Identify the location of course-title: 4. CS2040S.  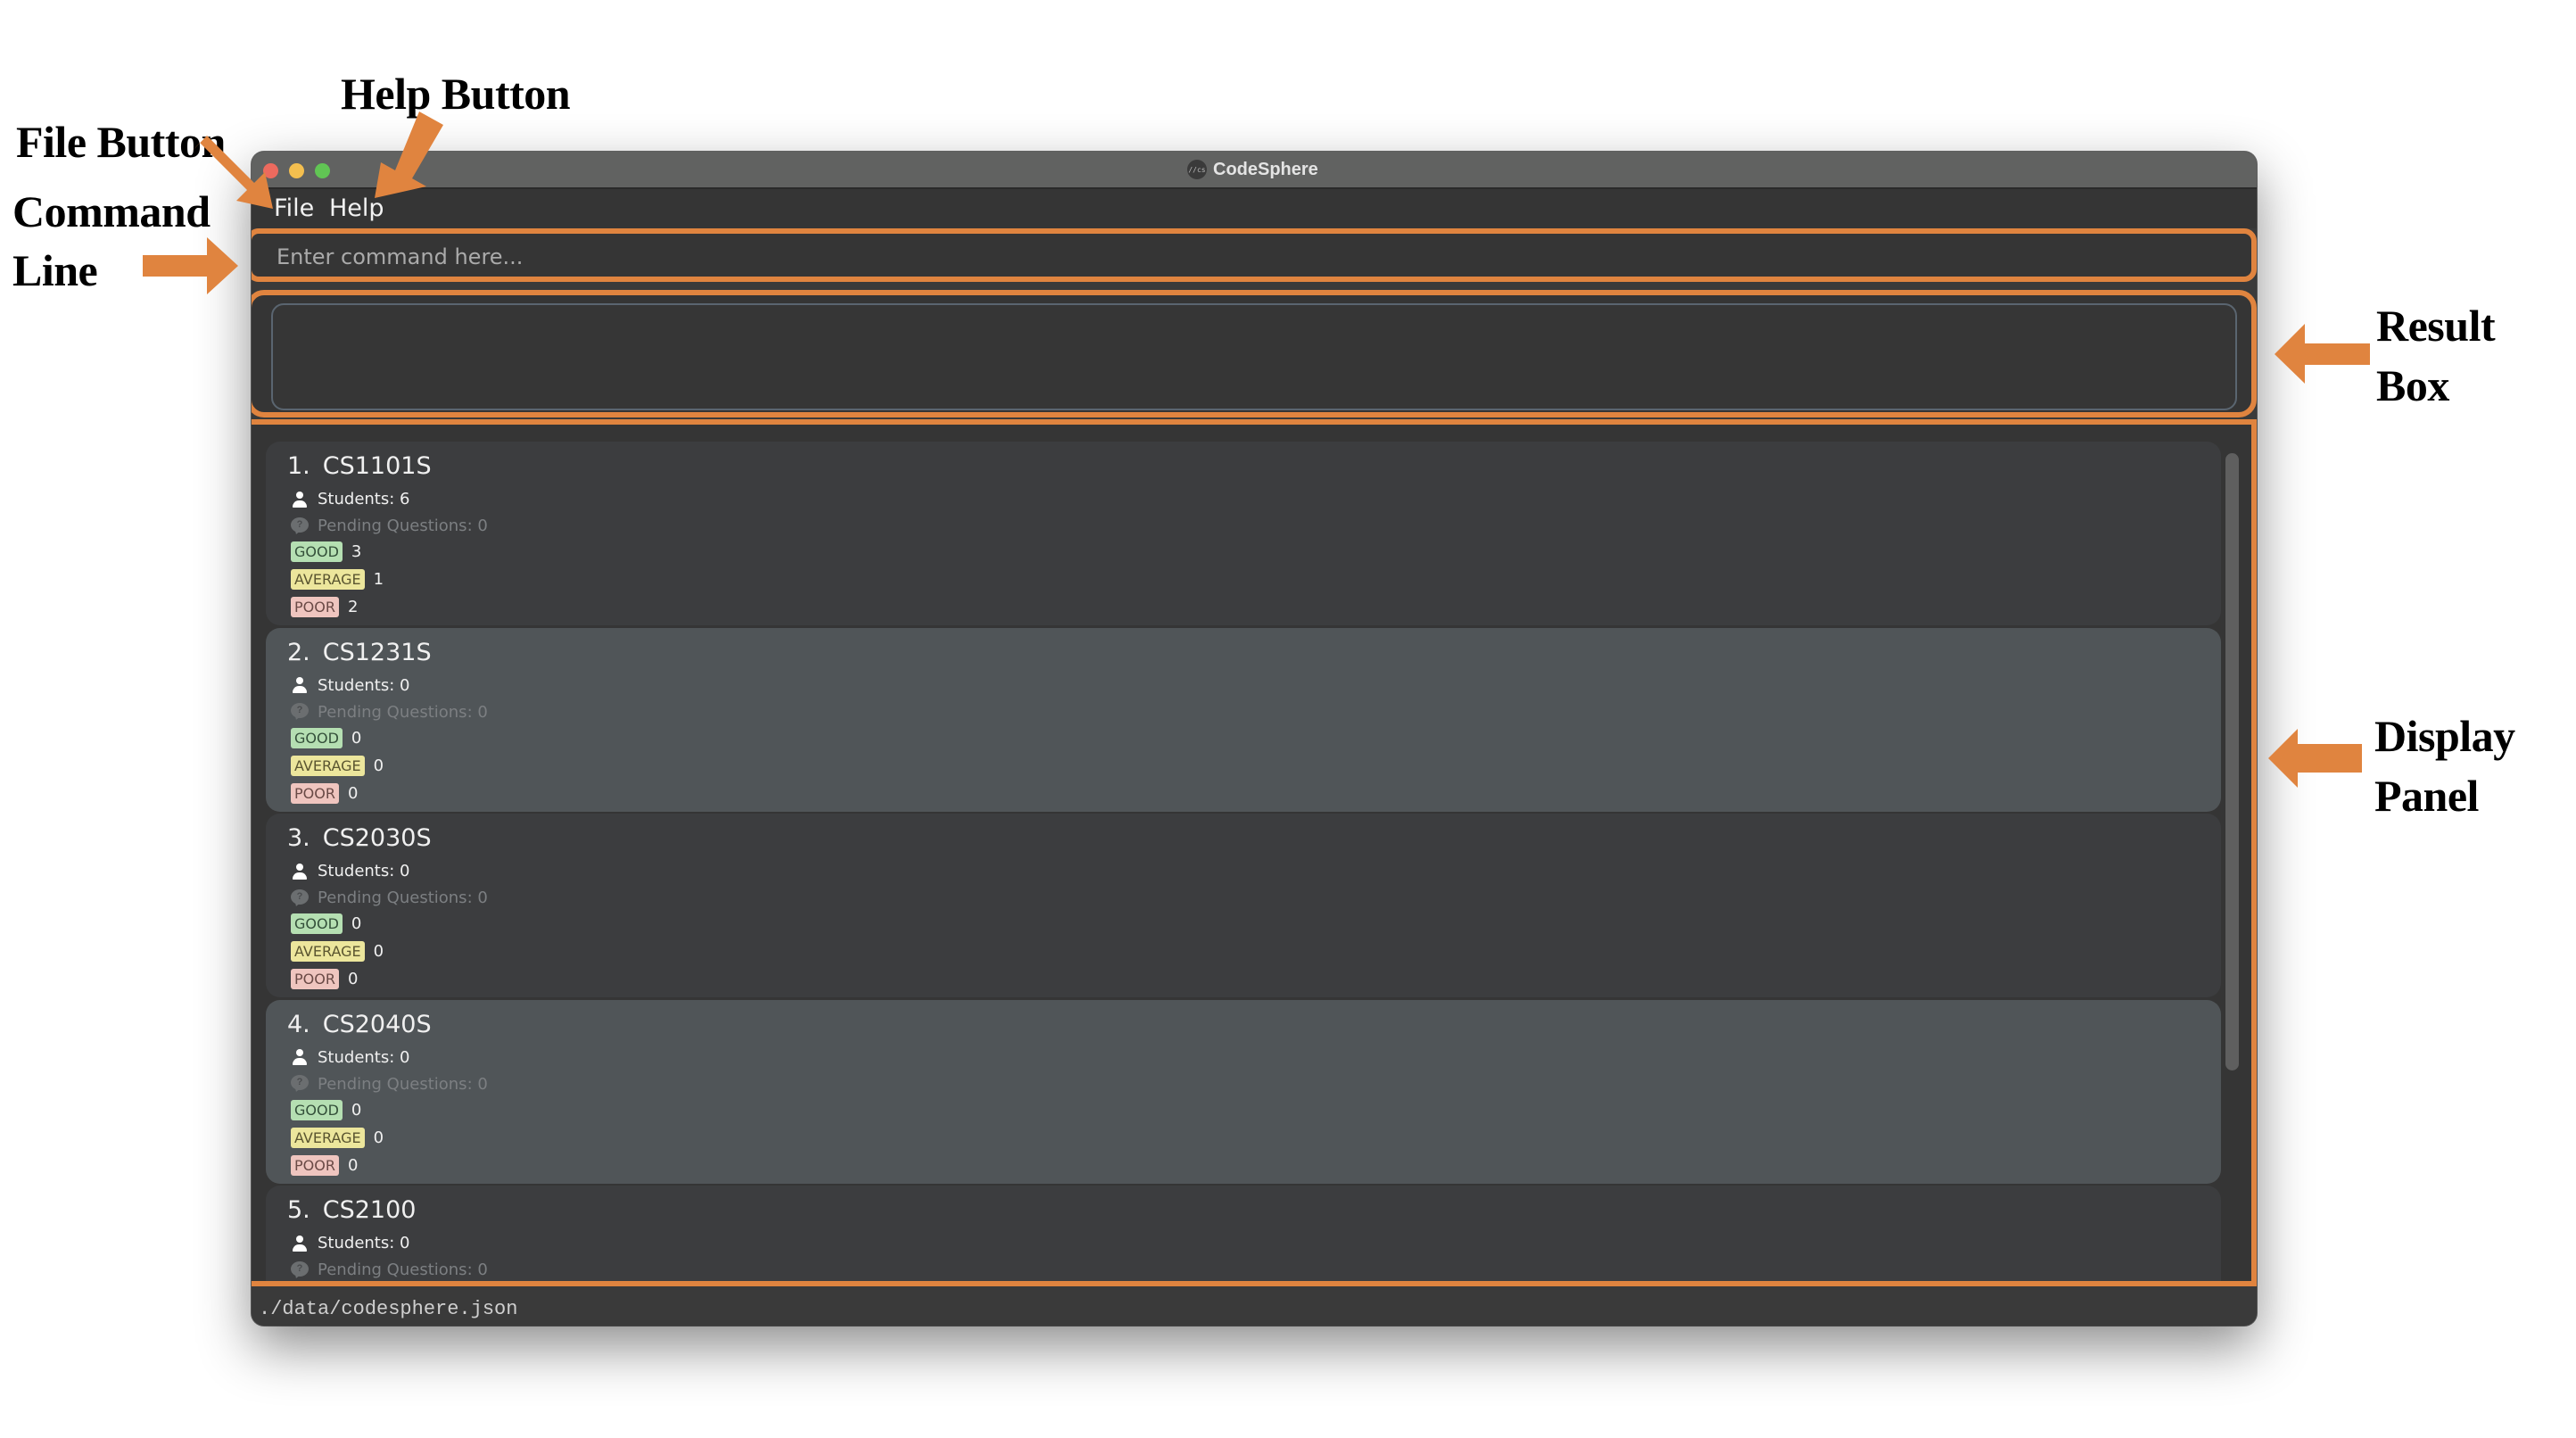
(359, 1025).